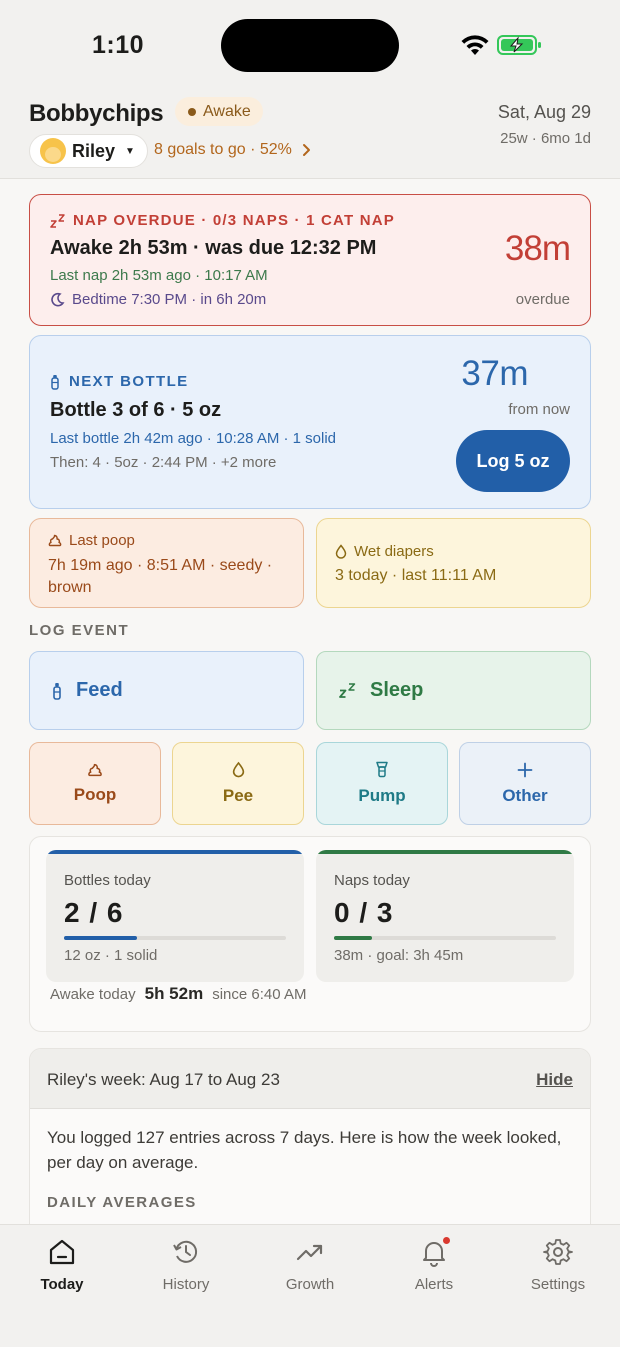 The width and height of the screenshot is (620, 1347). What do you see at coordinates (163, 462) in the screenshot?
I see `bottle-schedule-text: Then: 4 · 5oz · 2:44 PM · +2 more` at bounding box center [163, 462].